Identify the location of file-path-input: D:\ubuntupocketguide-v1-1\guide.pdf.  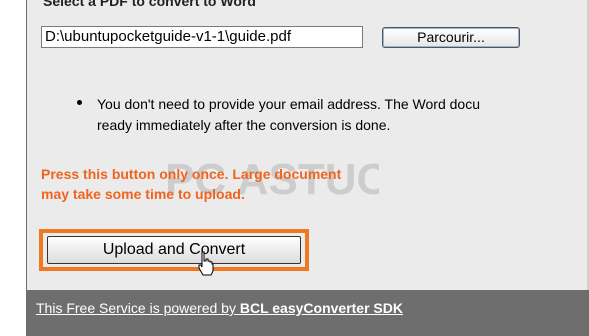
(202, 37).